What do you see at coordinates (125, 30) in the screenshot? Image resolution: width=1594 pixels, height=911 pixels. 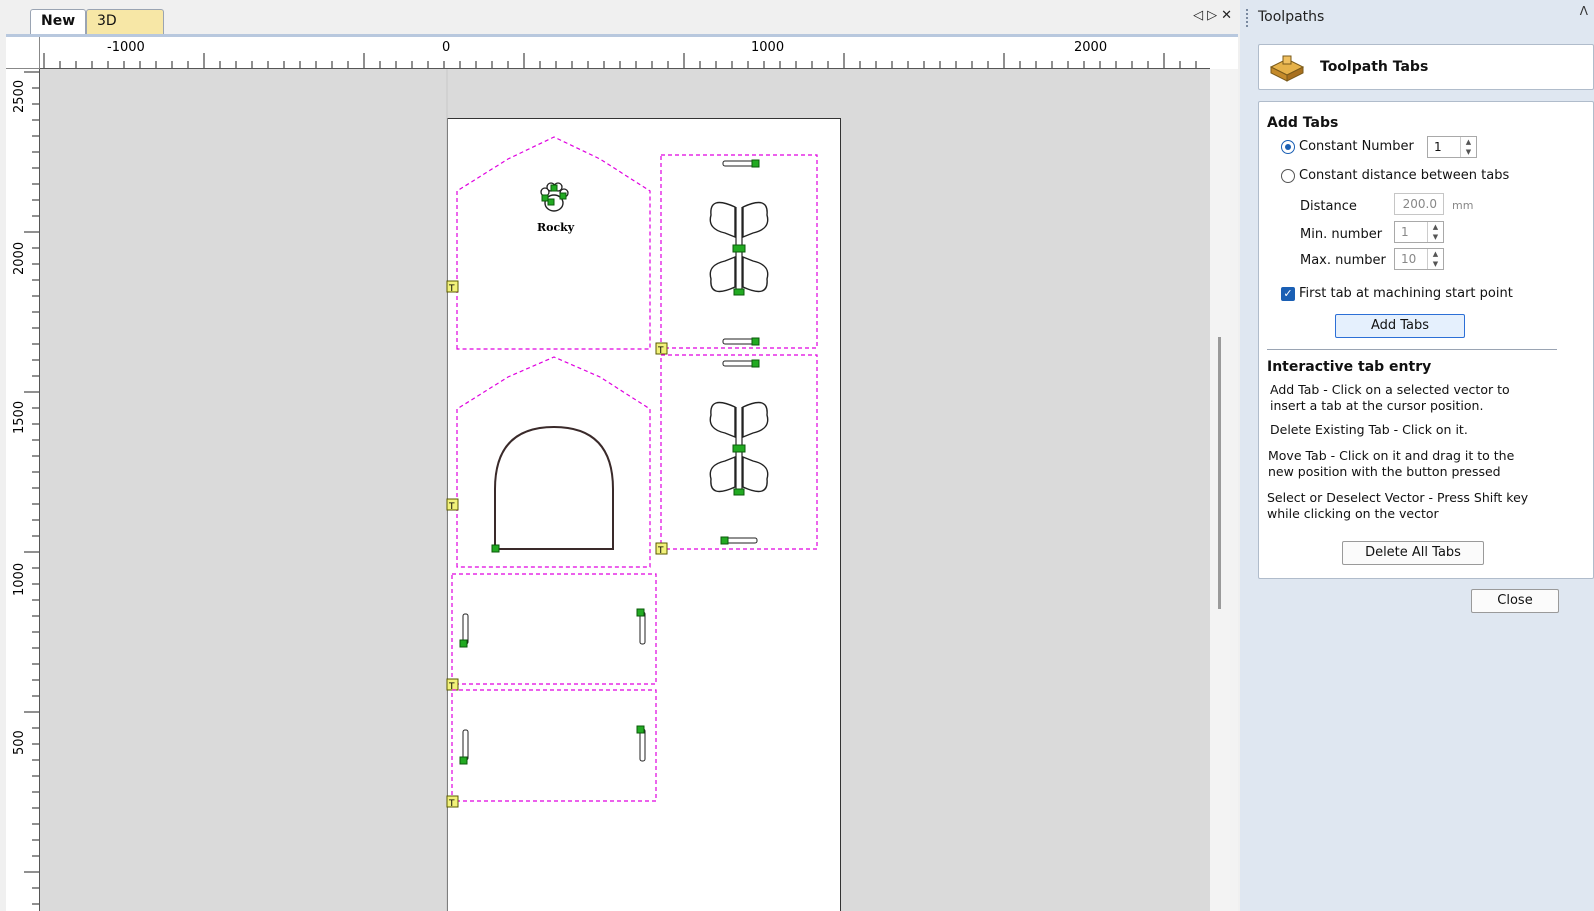 I see `tab-3d-view: 3D View` at bounding box center [125, 30].